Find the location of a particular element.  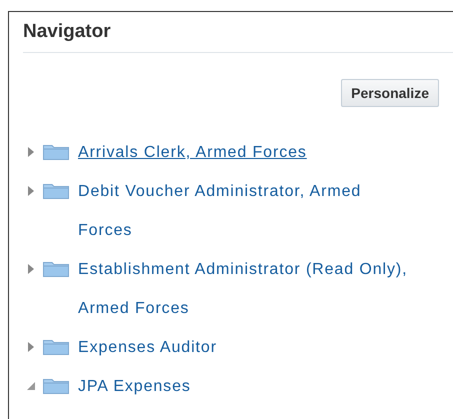

tree-item-link: JPA Expenses is located at coordinates (134, 386).